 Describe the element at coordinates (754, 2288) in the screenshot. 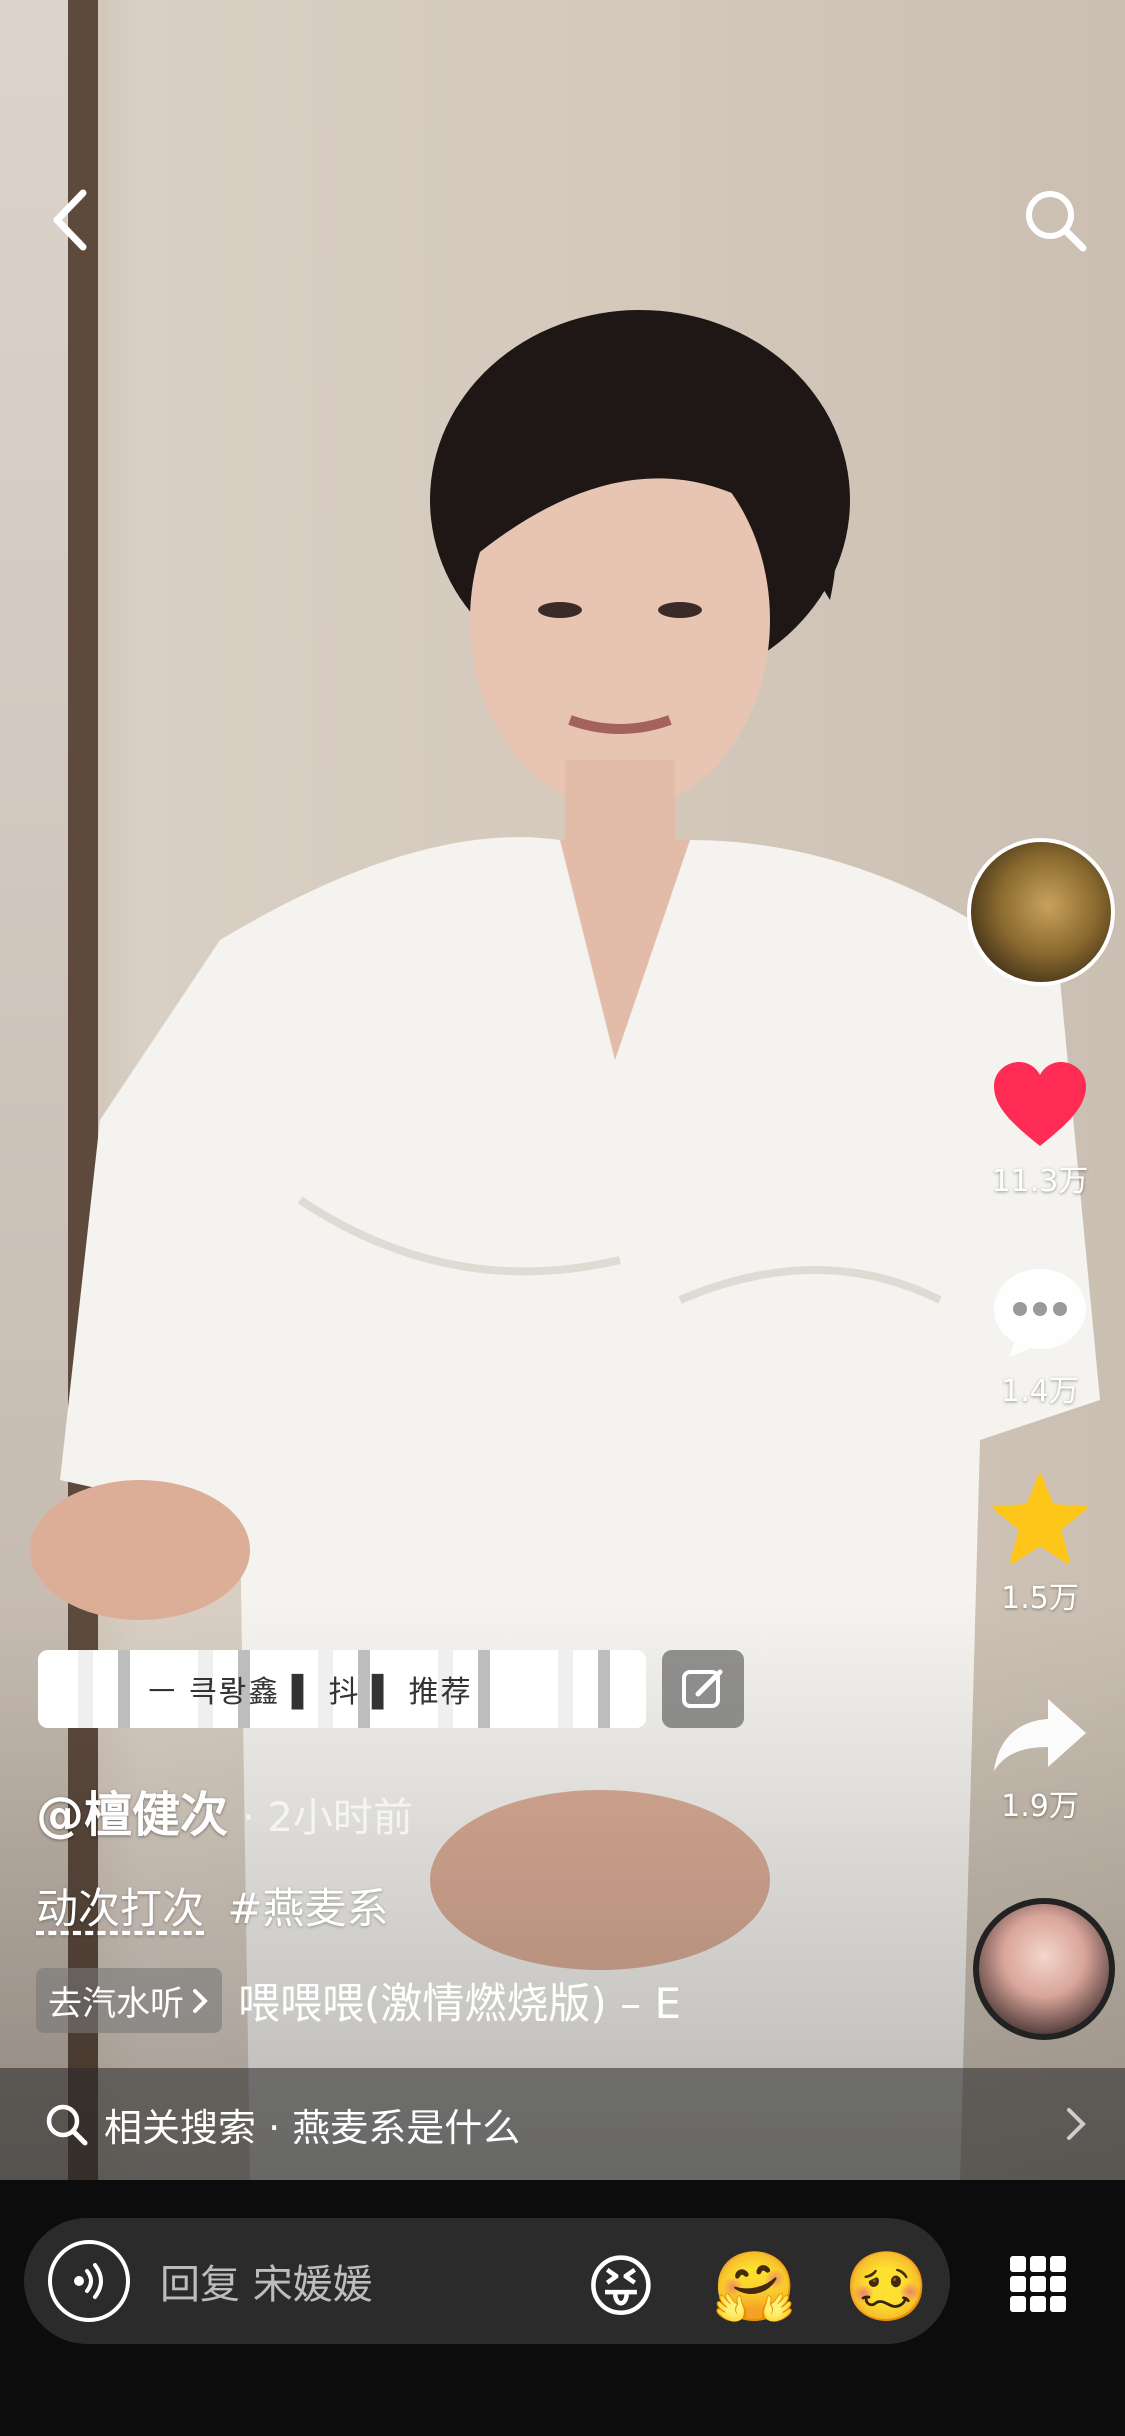

I see `hug-emoji-button: 🤗` at that location.